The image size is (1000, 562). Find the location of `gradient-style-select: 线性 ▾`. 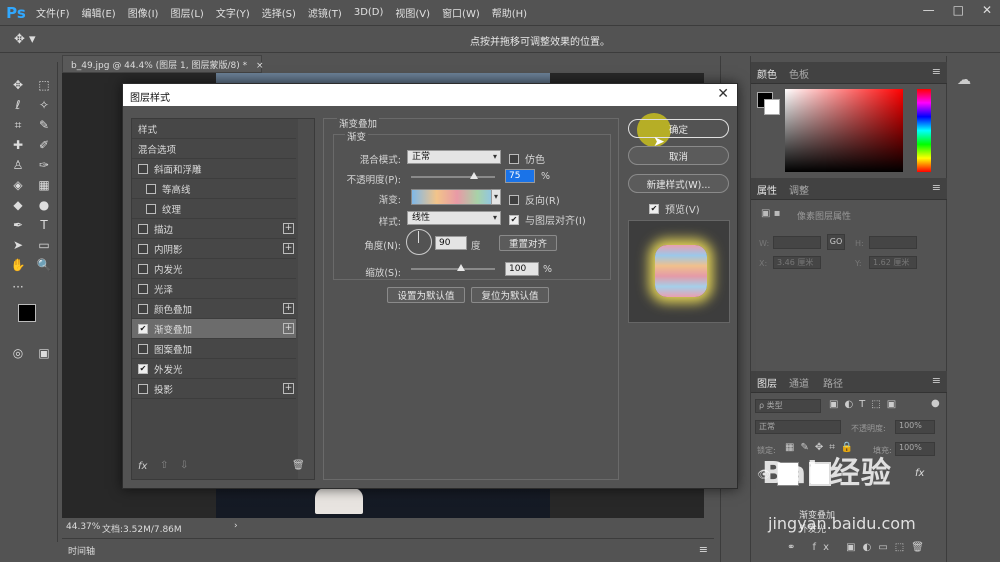

gradient-style-select: 线性 ▾ is located at coordinates (454, 218).